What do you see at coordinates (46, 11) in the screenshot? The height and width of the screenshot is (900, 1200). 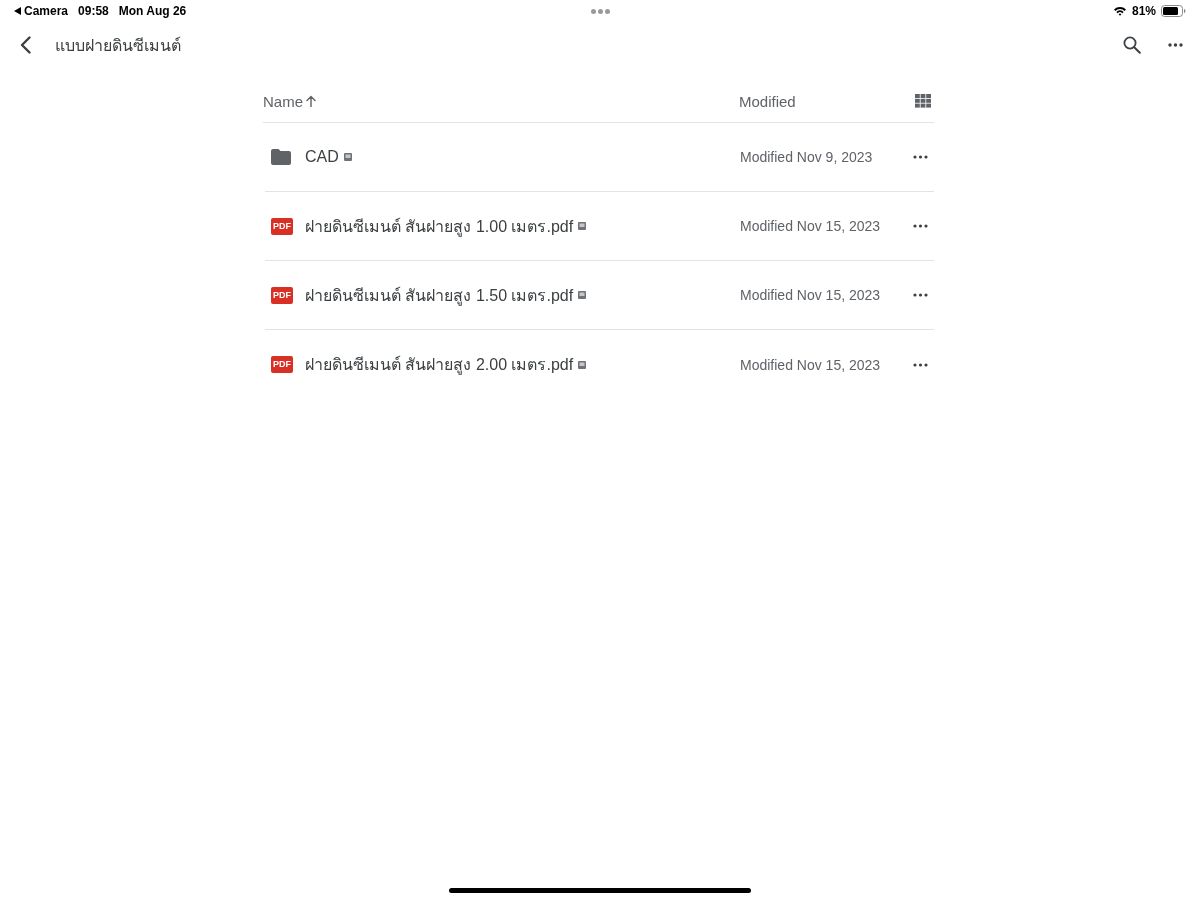 I see `back-app-link: Camera` at bounding box center [46, 11].